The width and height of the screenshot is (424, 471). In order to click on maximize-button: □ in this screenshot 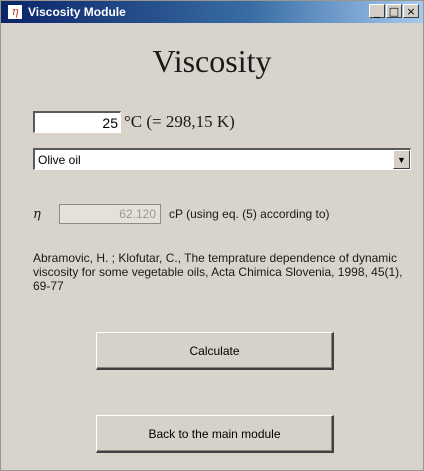, I will do `click(394, 11)`.